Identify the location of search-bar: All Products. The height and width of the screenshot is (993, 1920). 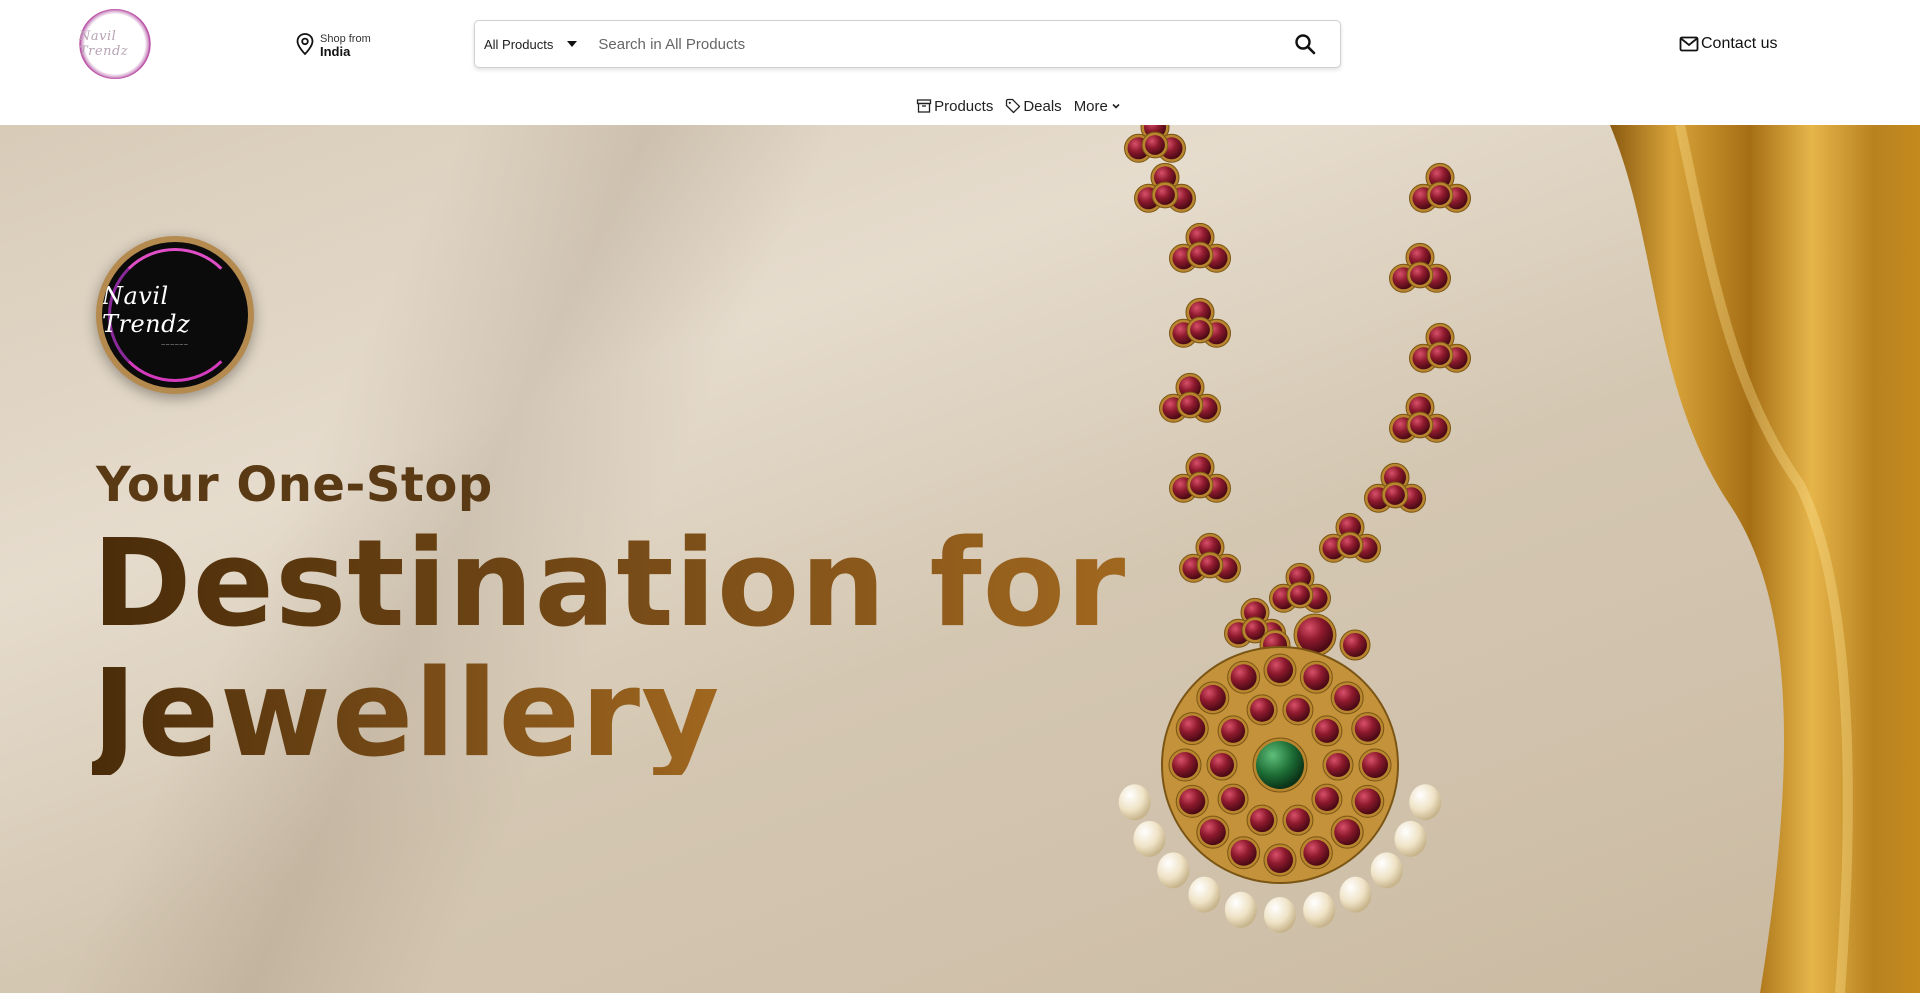
(907, 44).